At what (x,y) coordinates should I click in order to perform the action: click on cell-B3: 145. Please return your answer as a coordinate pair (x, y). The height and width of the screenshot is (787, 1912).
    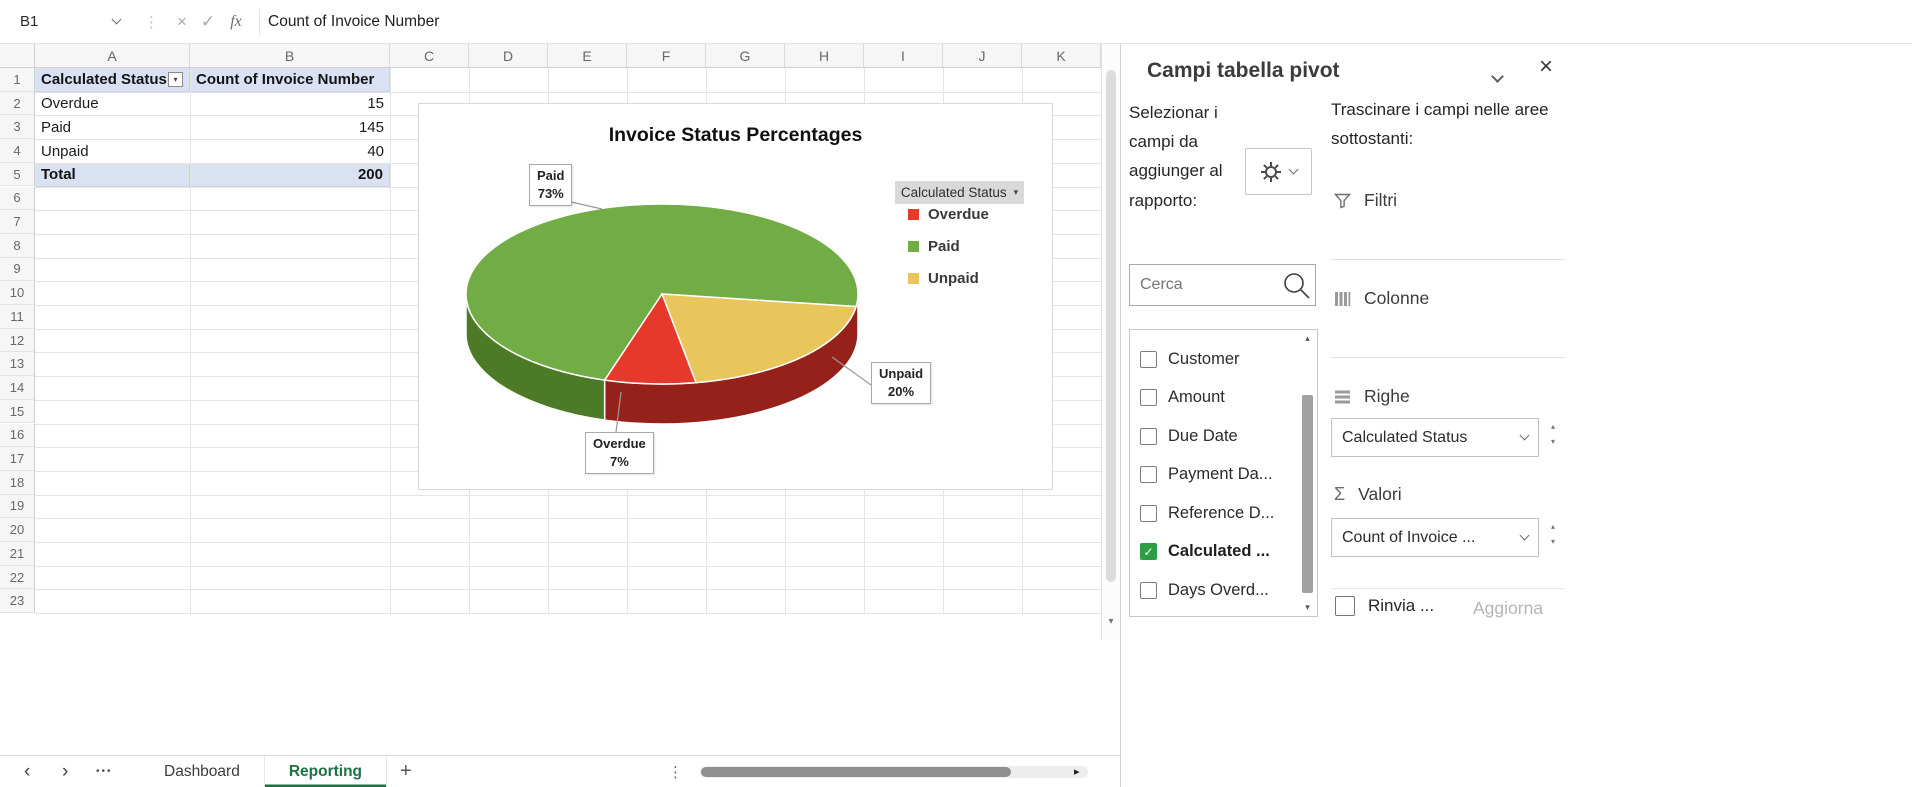
    Looking at the image, I should click on (290, 127).